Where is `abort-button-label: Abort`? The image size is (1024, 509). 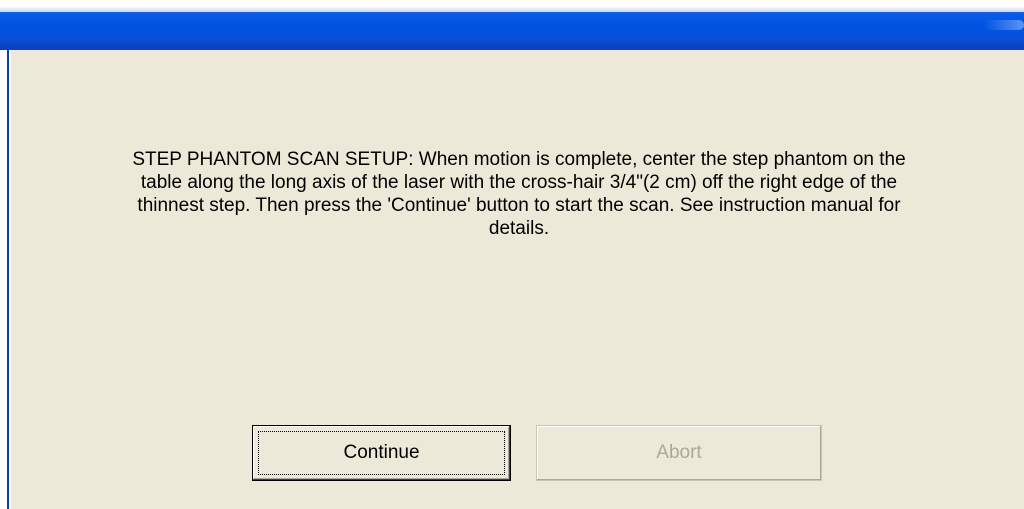 abort-button-label: Abort is located at coordinates (679, 452).